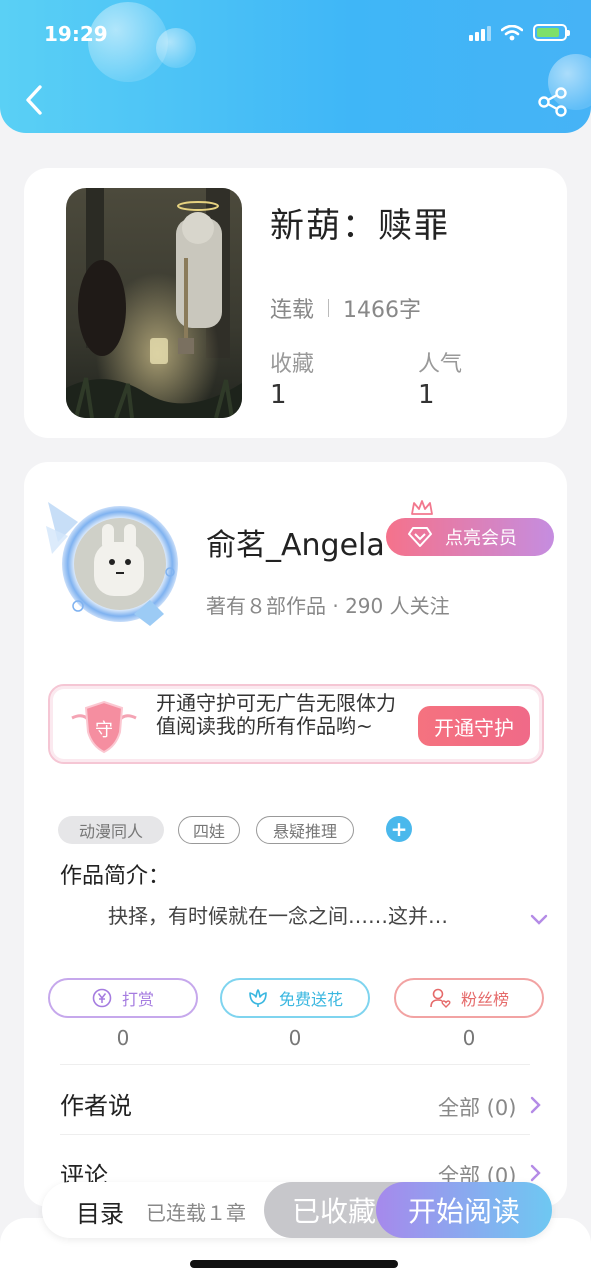 This screenshot has width=591, height=1280. Describe the element at coordinates (96, 1103) in the screenshot. I see `author-says-label: 作者说` at that location.